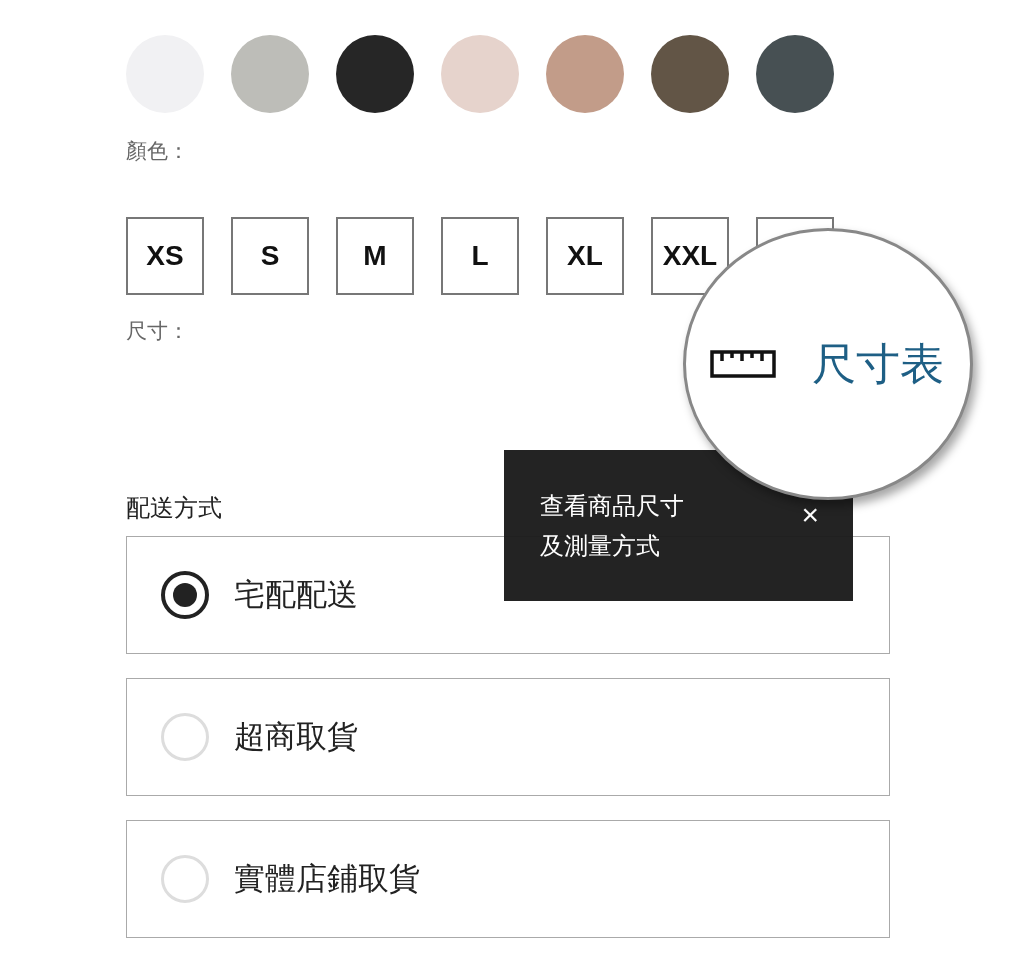  Describe the element at coordinates (508, 737) in the screenshot. I see `shipping-option: 超商取貨` at that location.